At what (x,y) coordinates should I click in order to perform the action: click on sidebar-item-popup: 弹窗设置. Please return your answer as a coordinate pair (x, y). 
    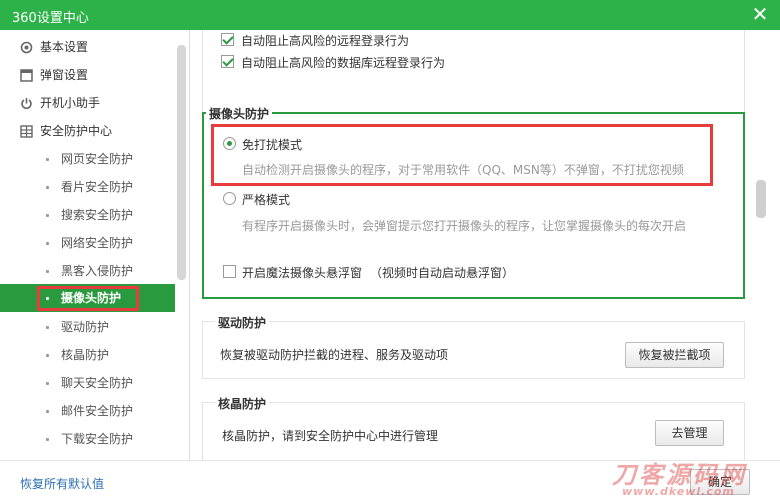
    Looking at the image, I should click on (87, 75).